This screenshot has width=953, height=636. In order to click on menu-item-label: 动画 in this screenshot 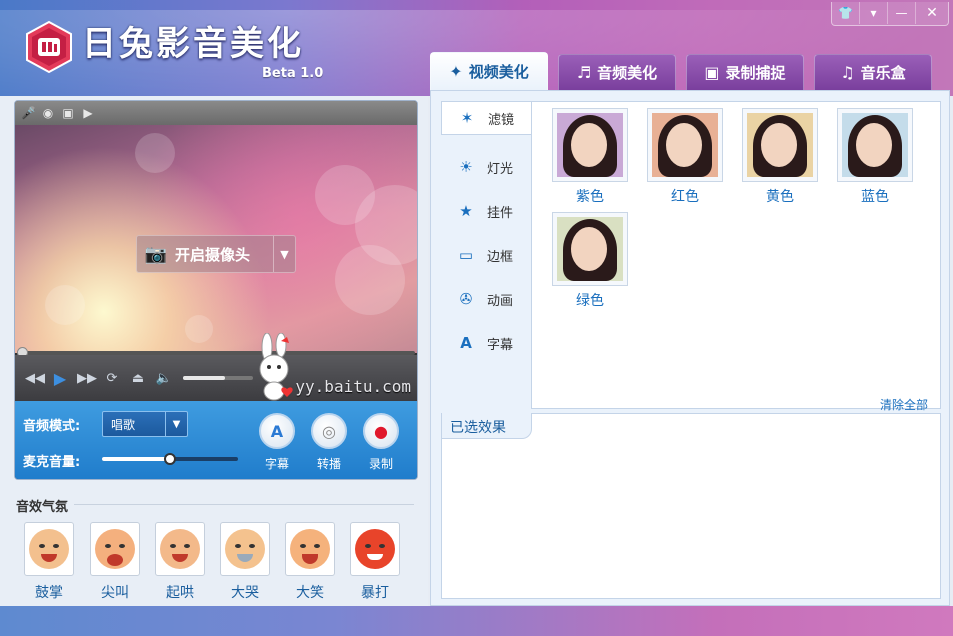, I will do `click(500, 301)`.